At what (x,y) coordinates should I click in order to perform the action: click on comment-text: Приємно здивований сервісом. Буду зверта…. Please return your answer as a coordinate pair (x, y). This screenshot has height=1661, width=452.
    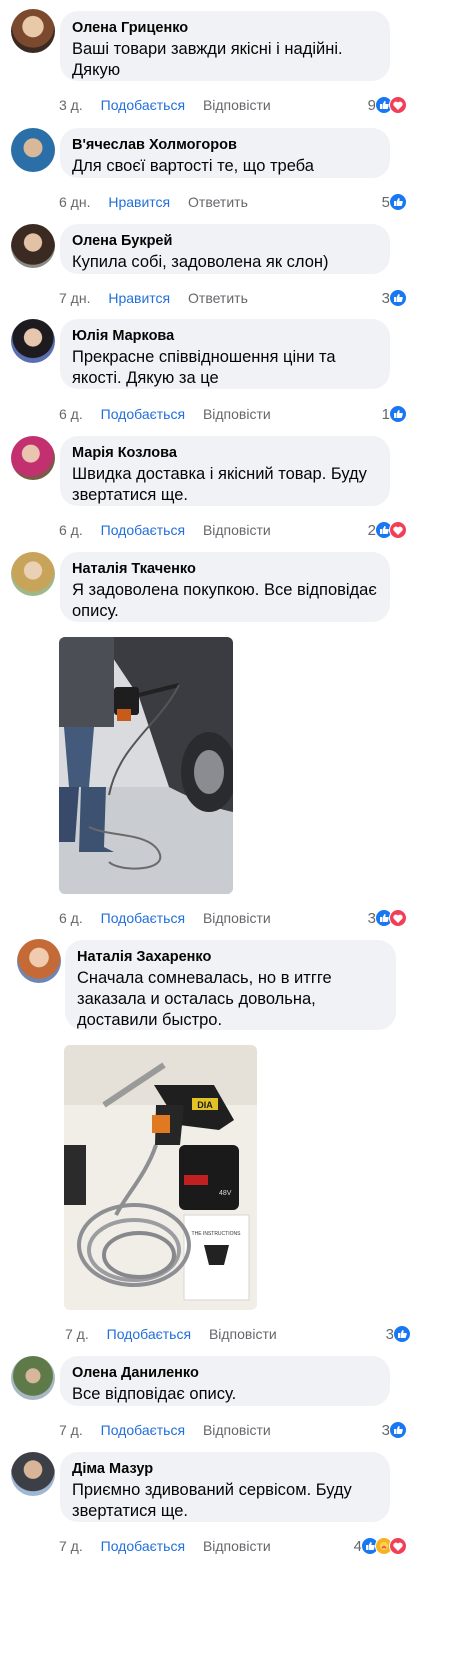
    Looking at the image, I should click on (212, 1500).